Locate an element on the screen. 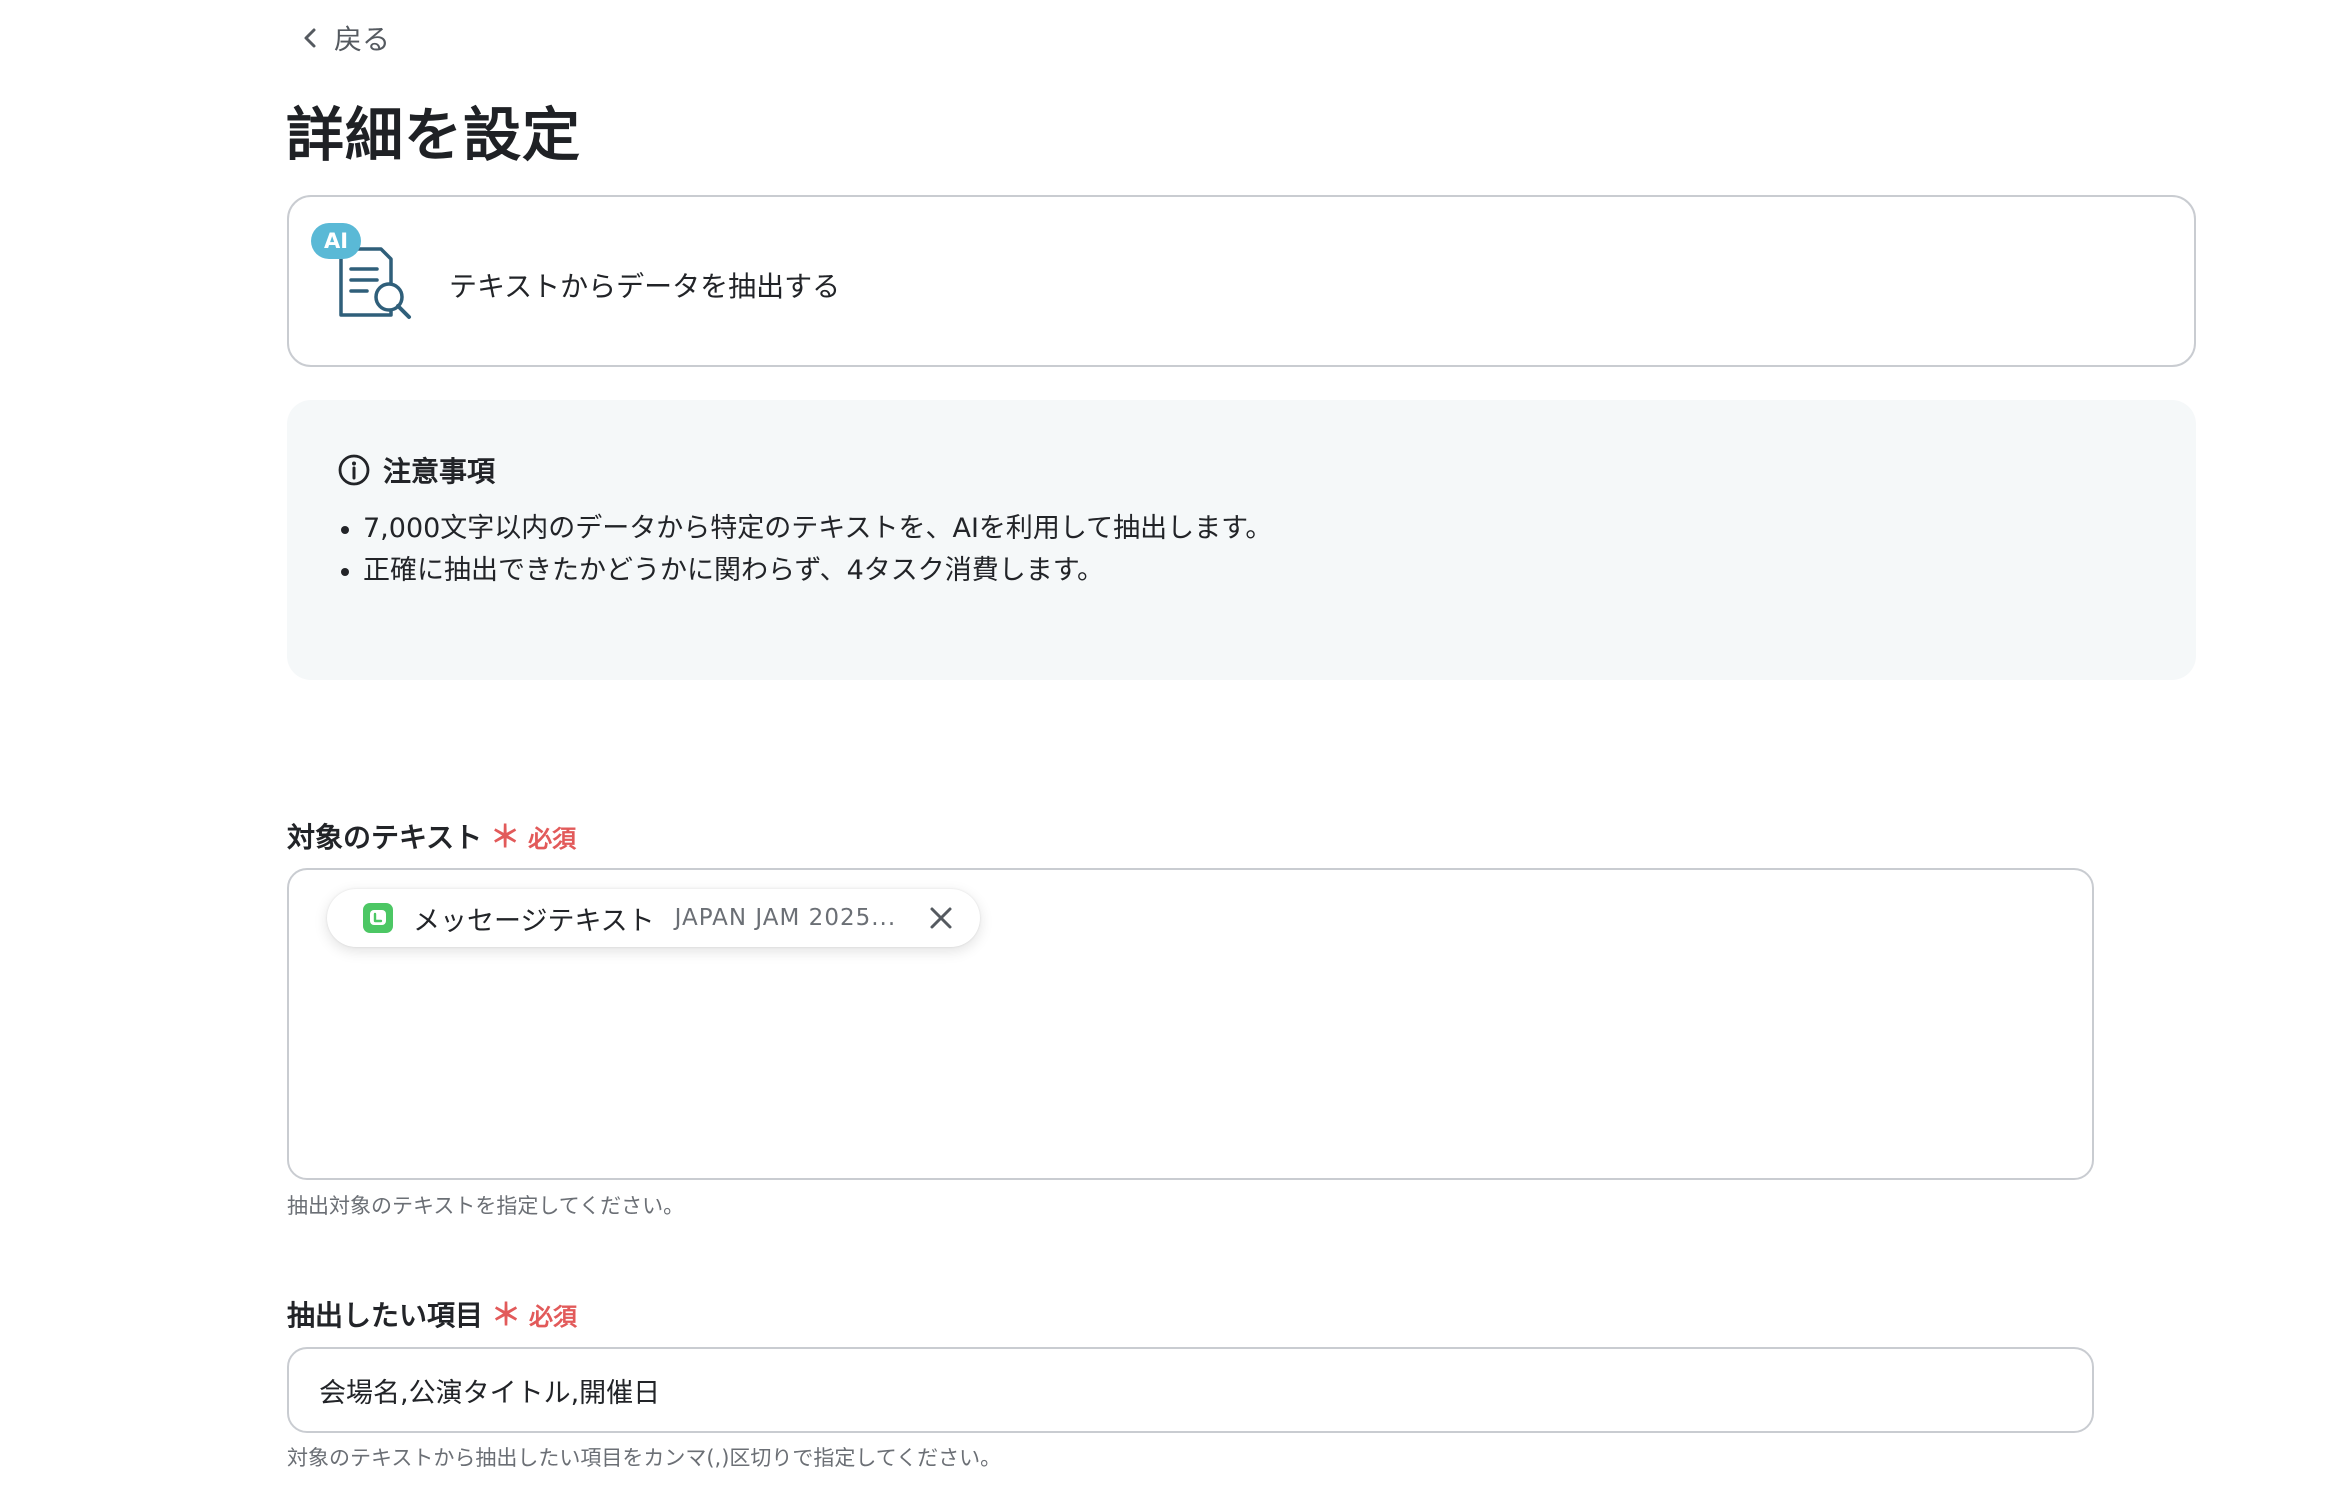 The height and width of the screenshot is (1502, 2342). target-text-help: 抽出対象のテキストを指定してください。 is located at coordinates (486, 1206).